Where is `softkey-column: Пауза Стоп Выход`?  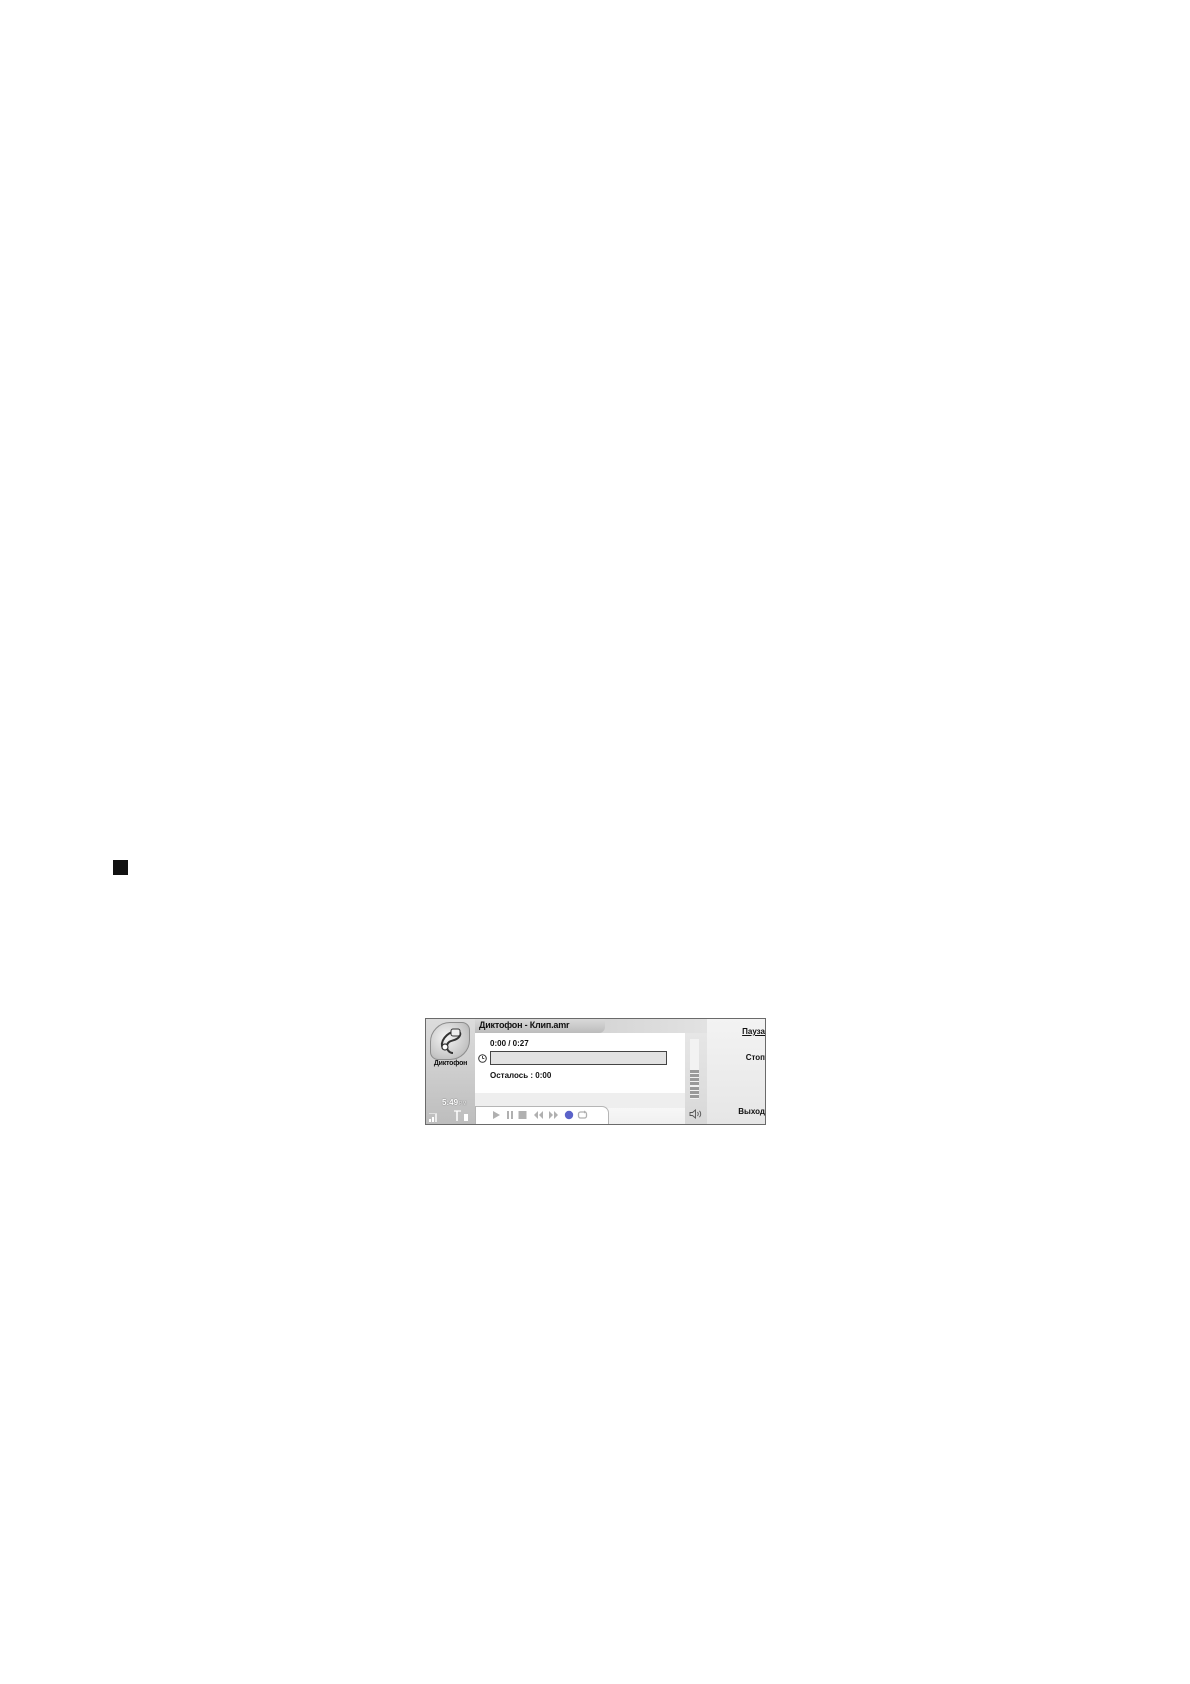 softkey-column: Пауза Стоп Выход is located at coordinates (736, 1071).